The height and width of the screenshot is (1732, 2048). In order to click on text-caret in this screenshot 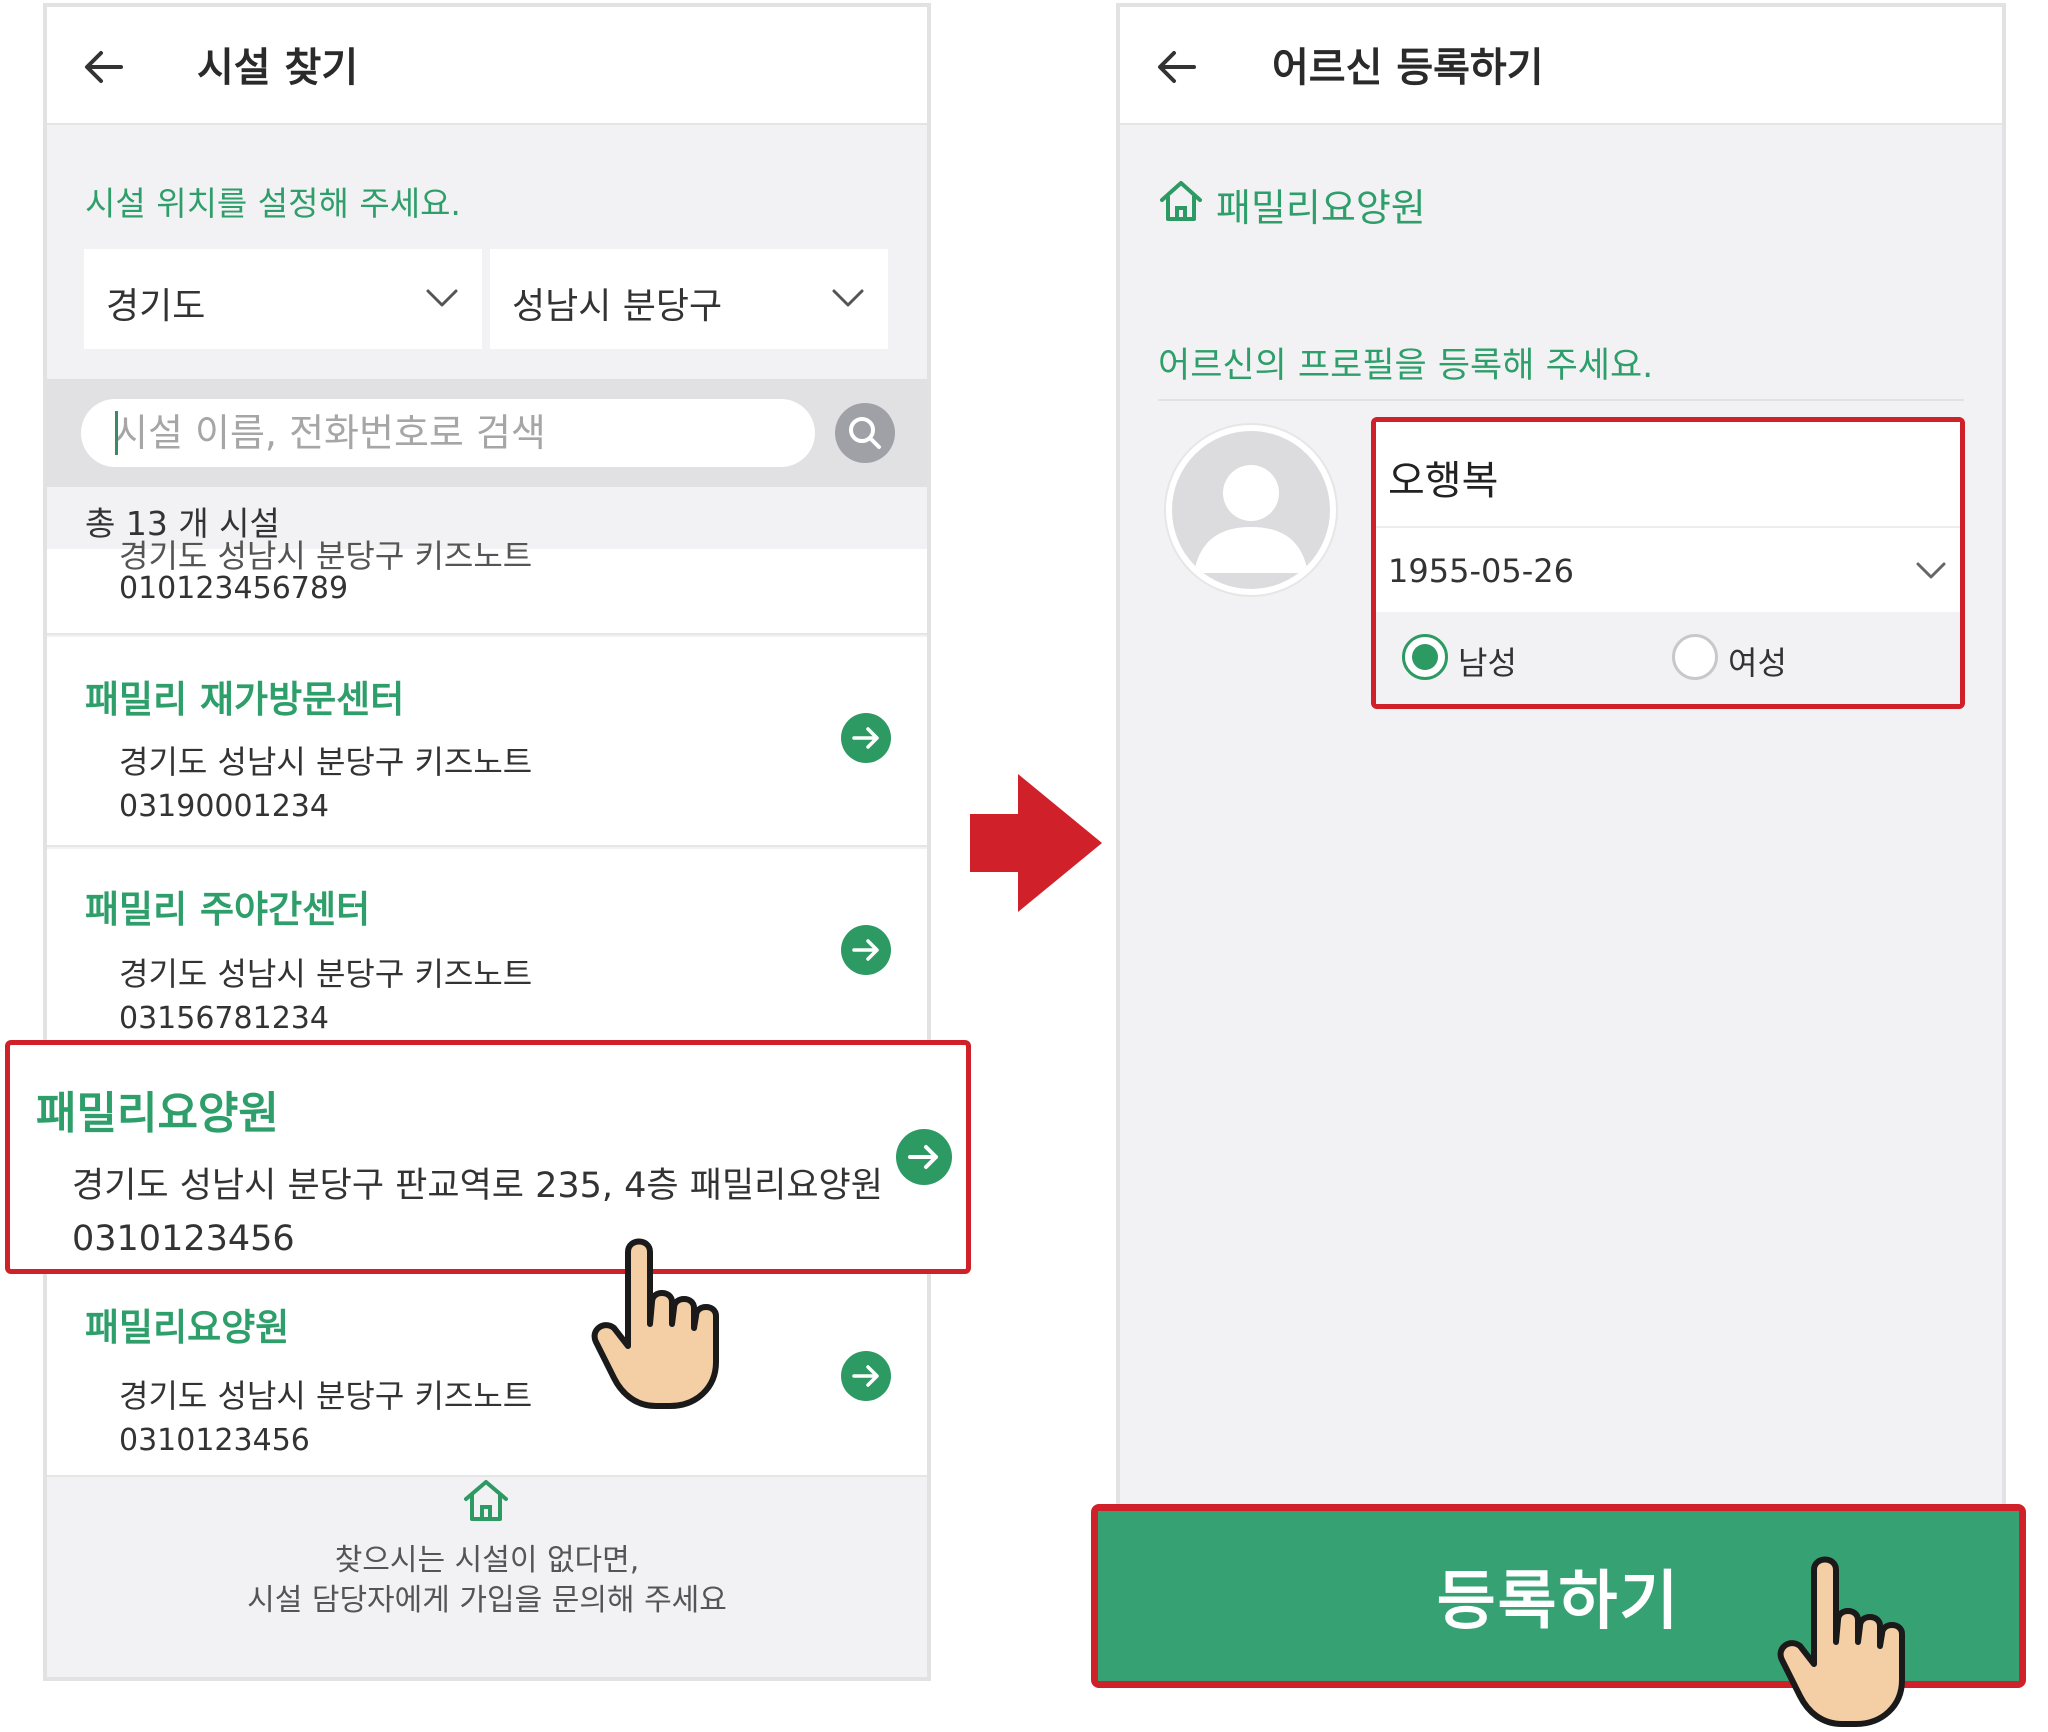, I will do `click(116, 433)`.